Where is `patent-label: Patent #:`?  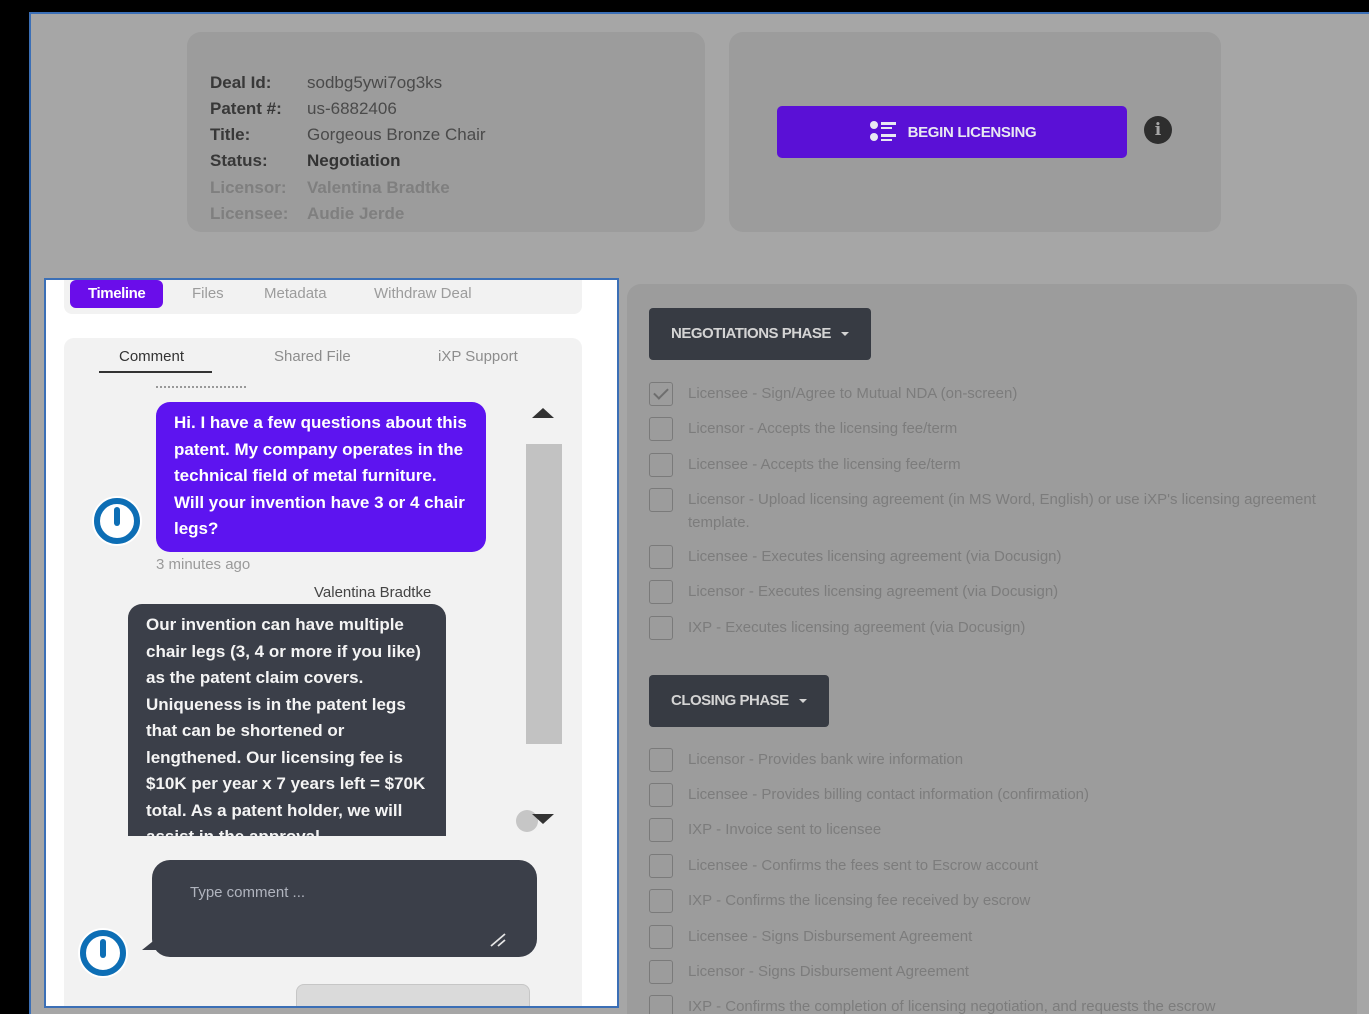 patent-label: Patent #: is located at coordinates (246, 108).